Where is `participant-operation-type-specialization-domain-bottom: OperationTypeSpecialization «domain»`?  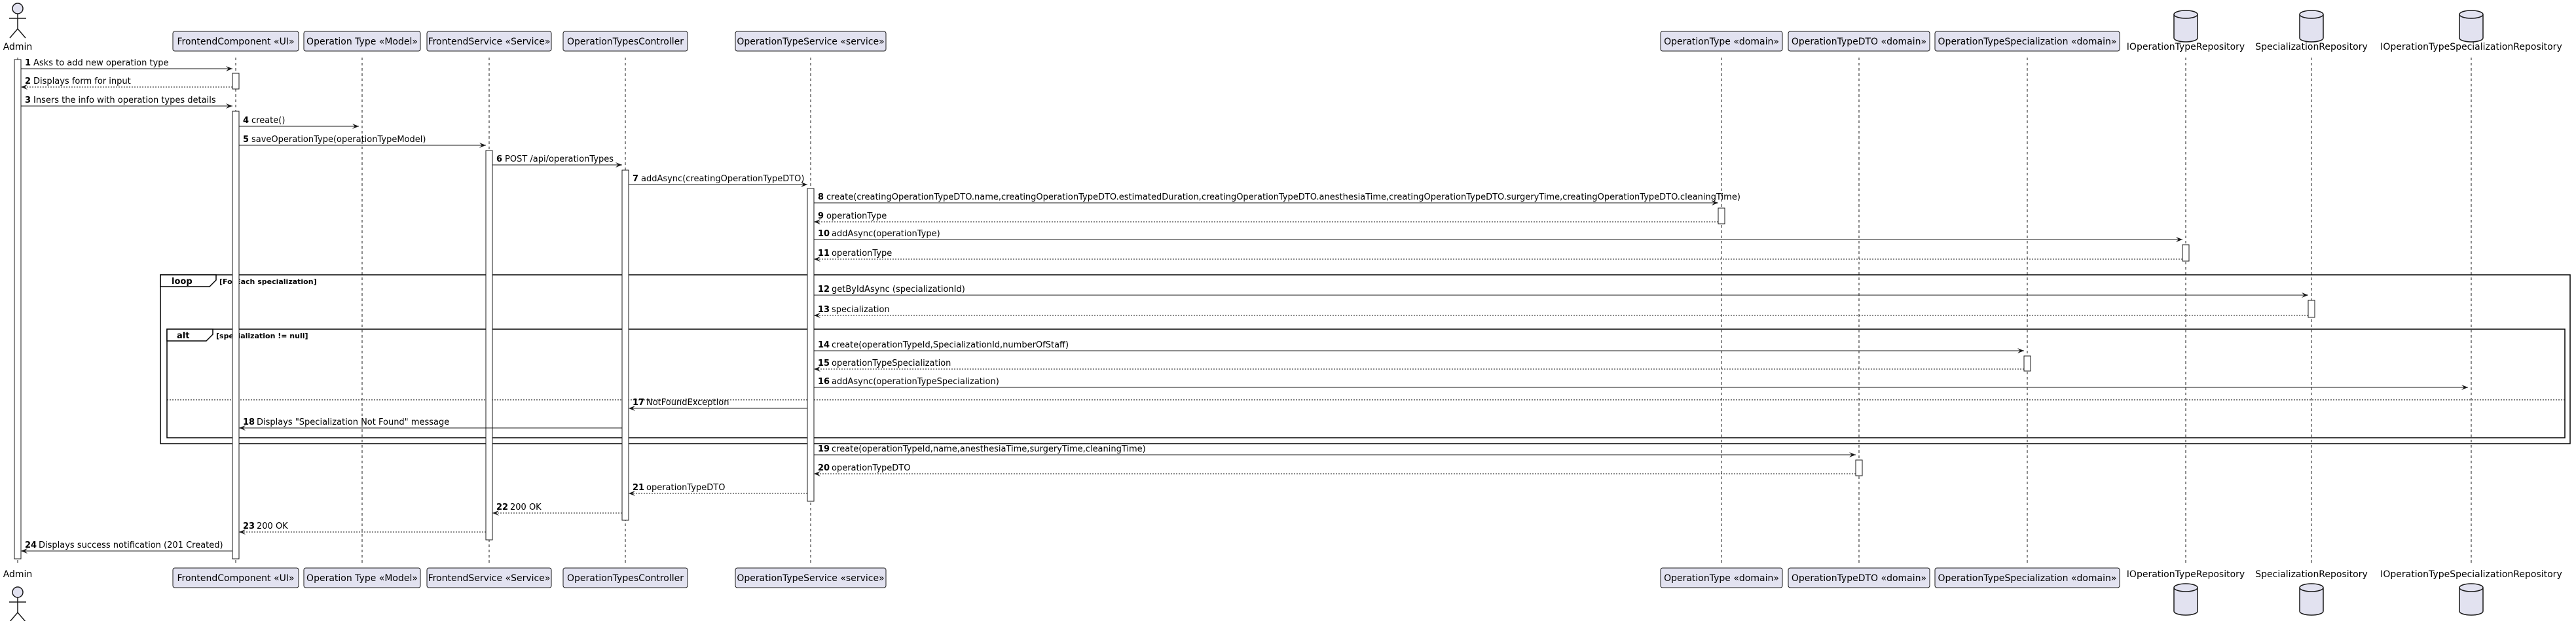
participant-operation-type-specialization-domain-bottom: OperationTypeSpecialization «domain» is located at coordinates (2027, 577).